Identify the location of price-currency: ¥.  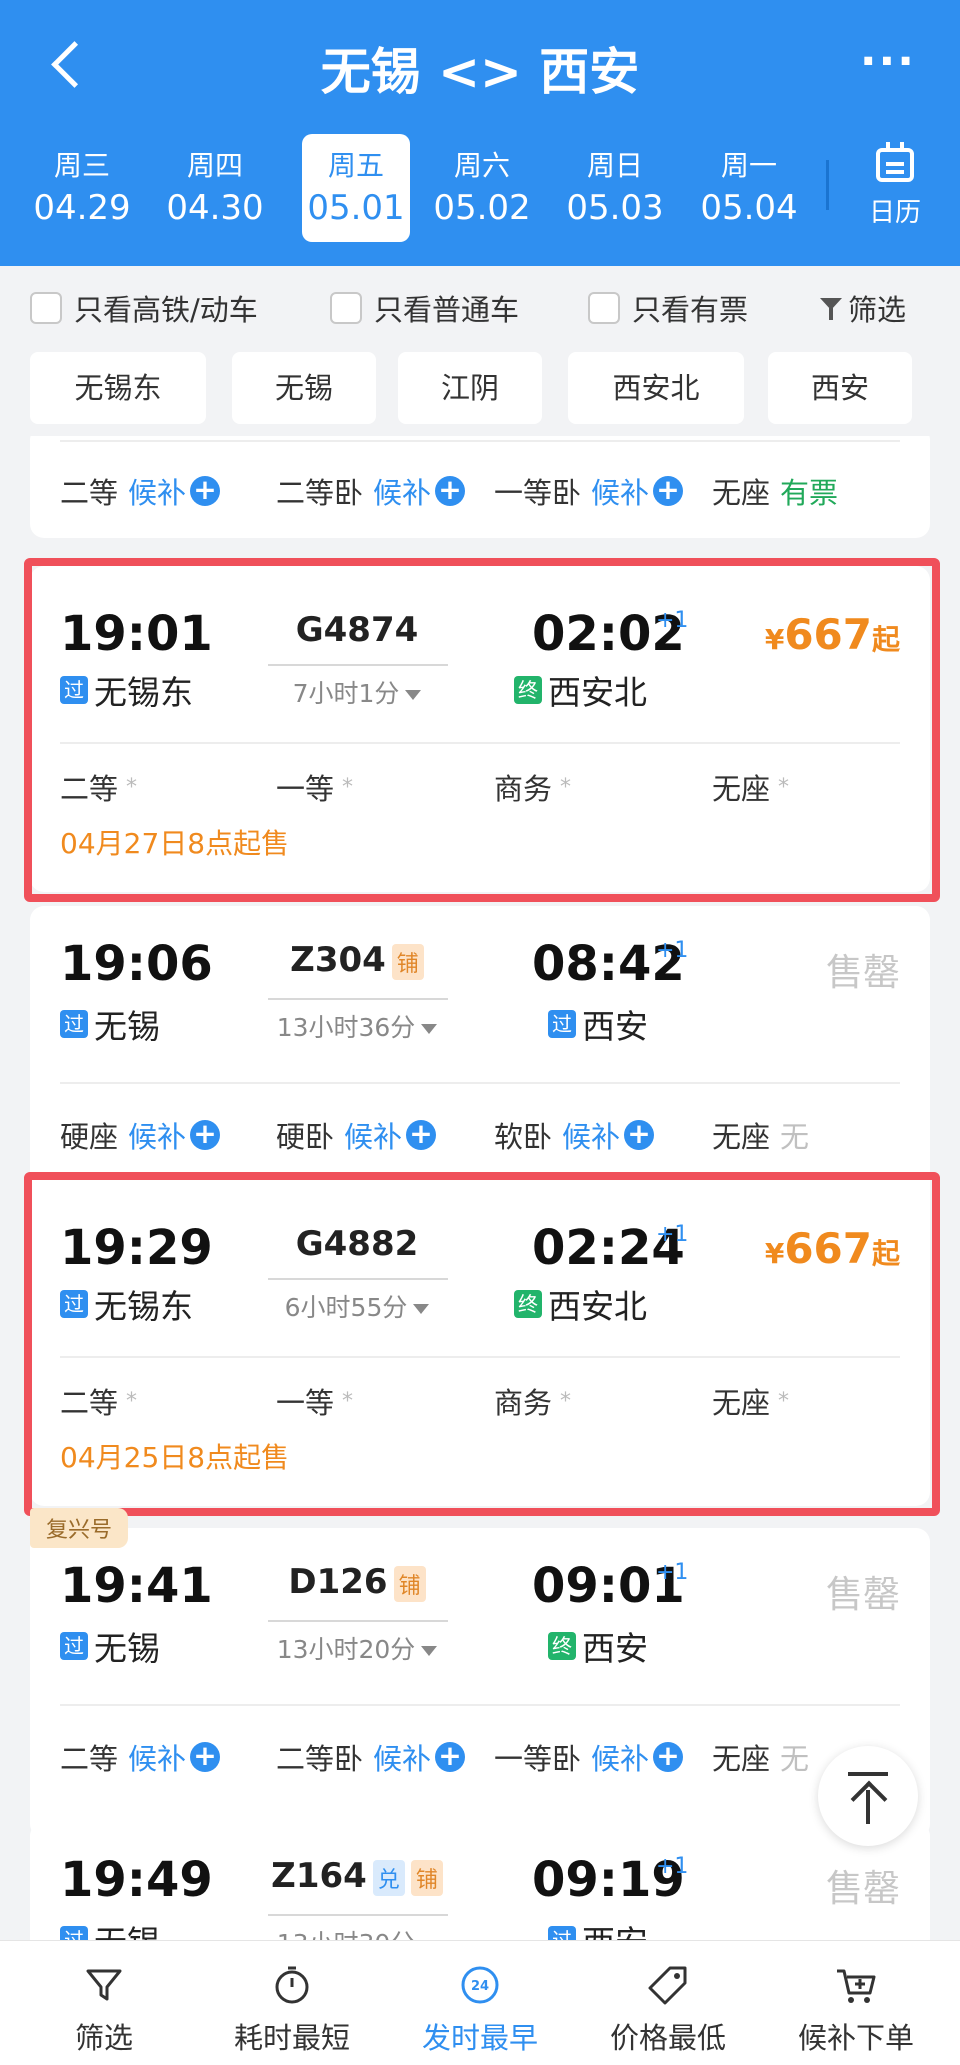
(774, 1253).